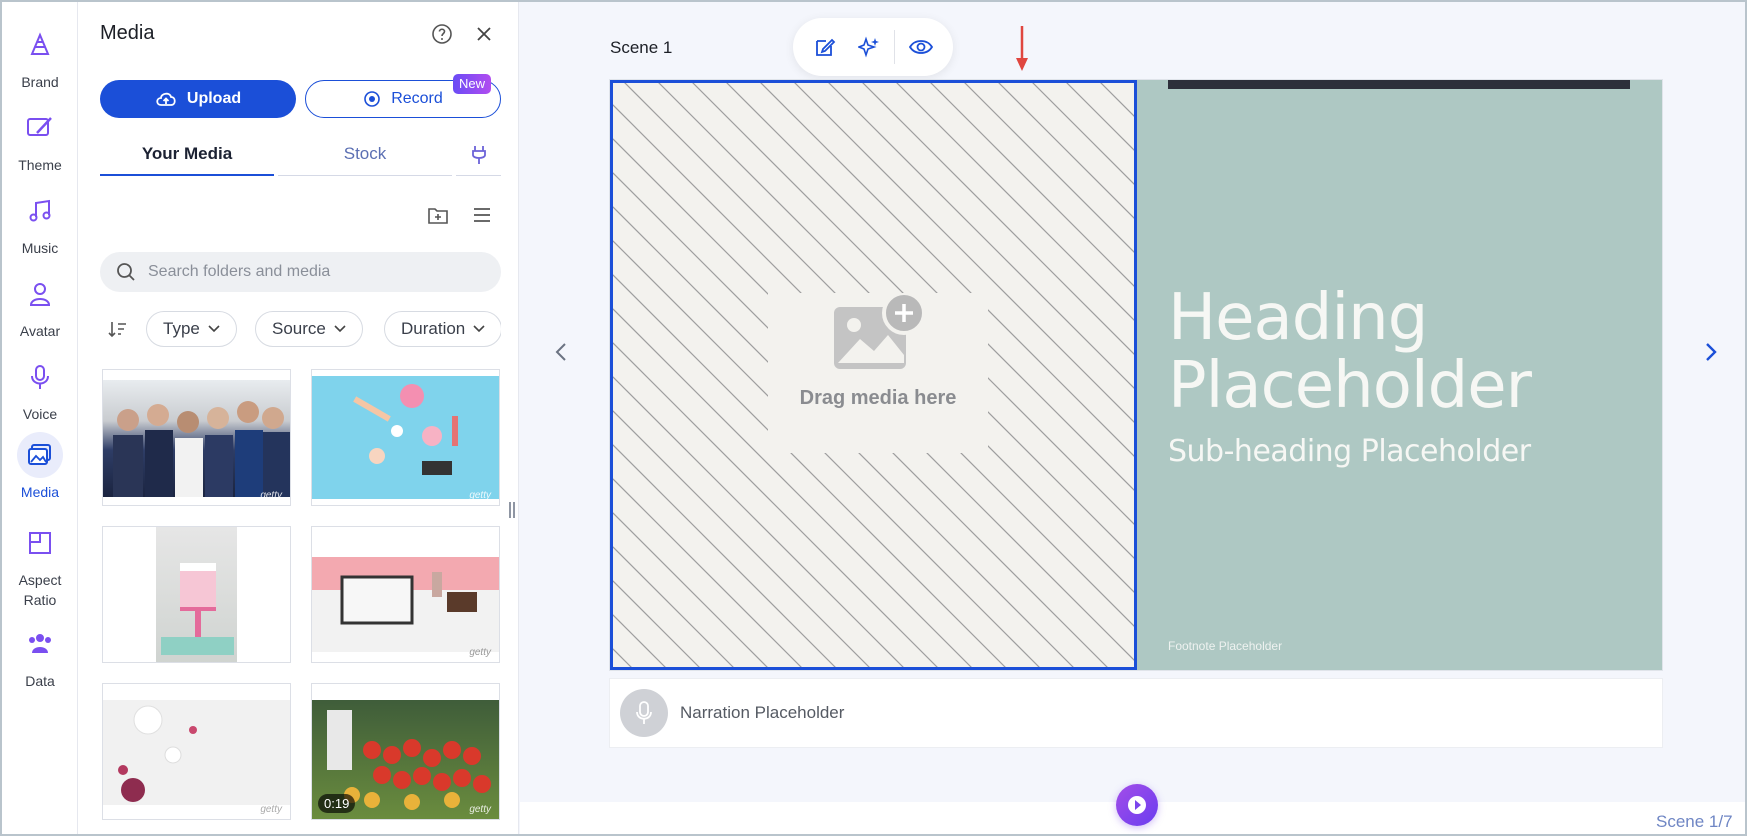  What do you see at coordinates (40, 543) in the screenshot?
I see `aspect-ratio-icon` at bounding box center [40, 543].